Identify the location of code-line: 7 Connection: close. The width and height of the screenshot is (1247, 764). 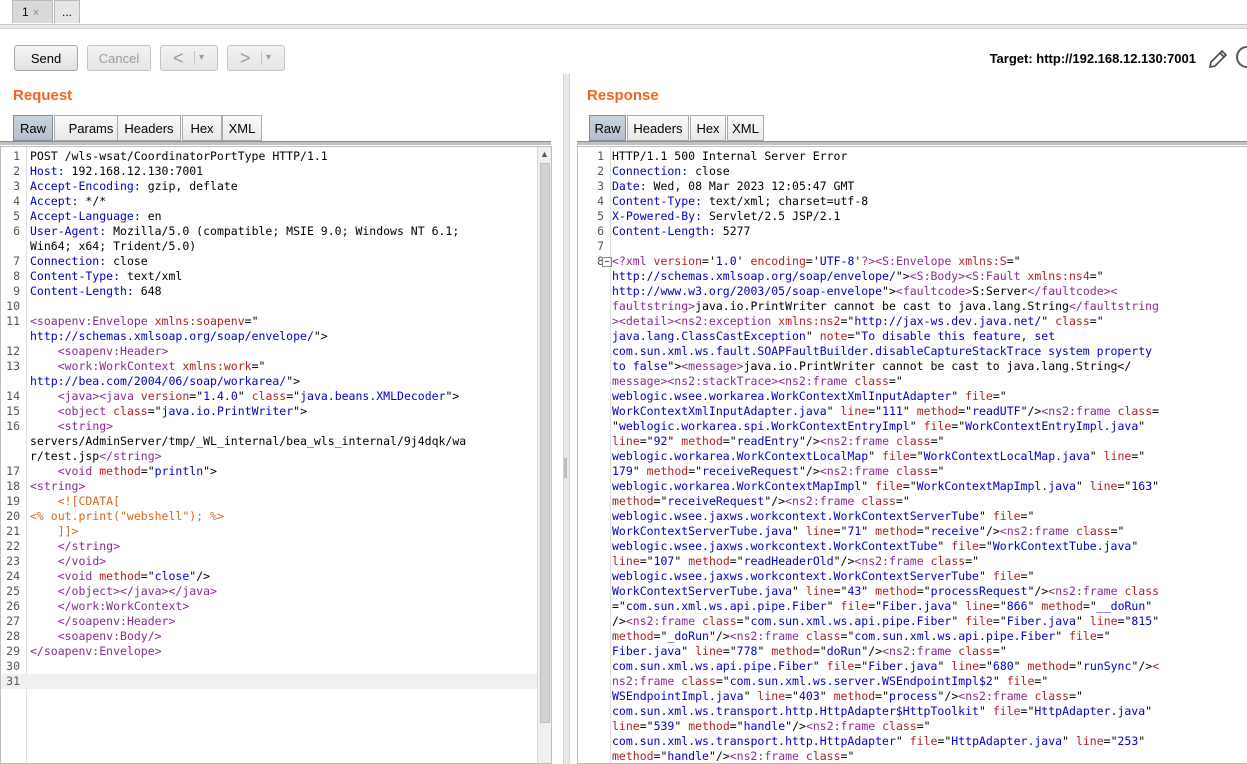
(269, 261).